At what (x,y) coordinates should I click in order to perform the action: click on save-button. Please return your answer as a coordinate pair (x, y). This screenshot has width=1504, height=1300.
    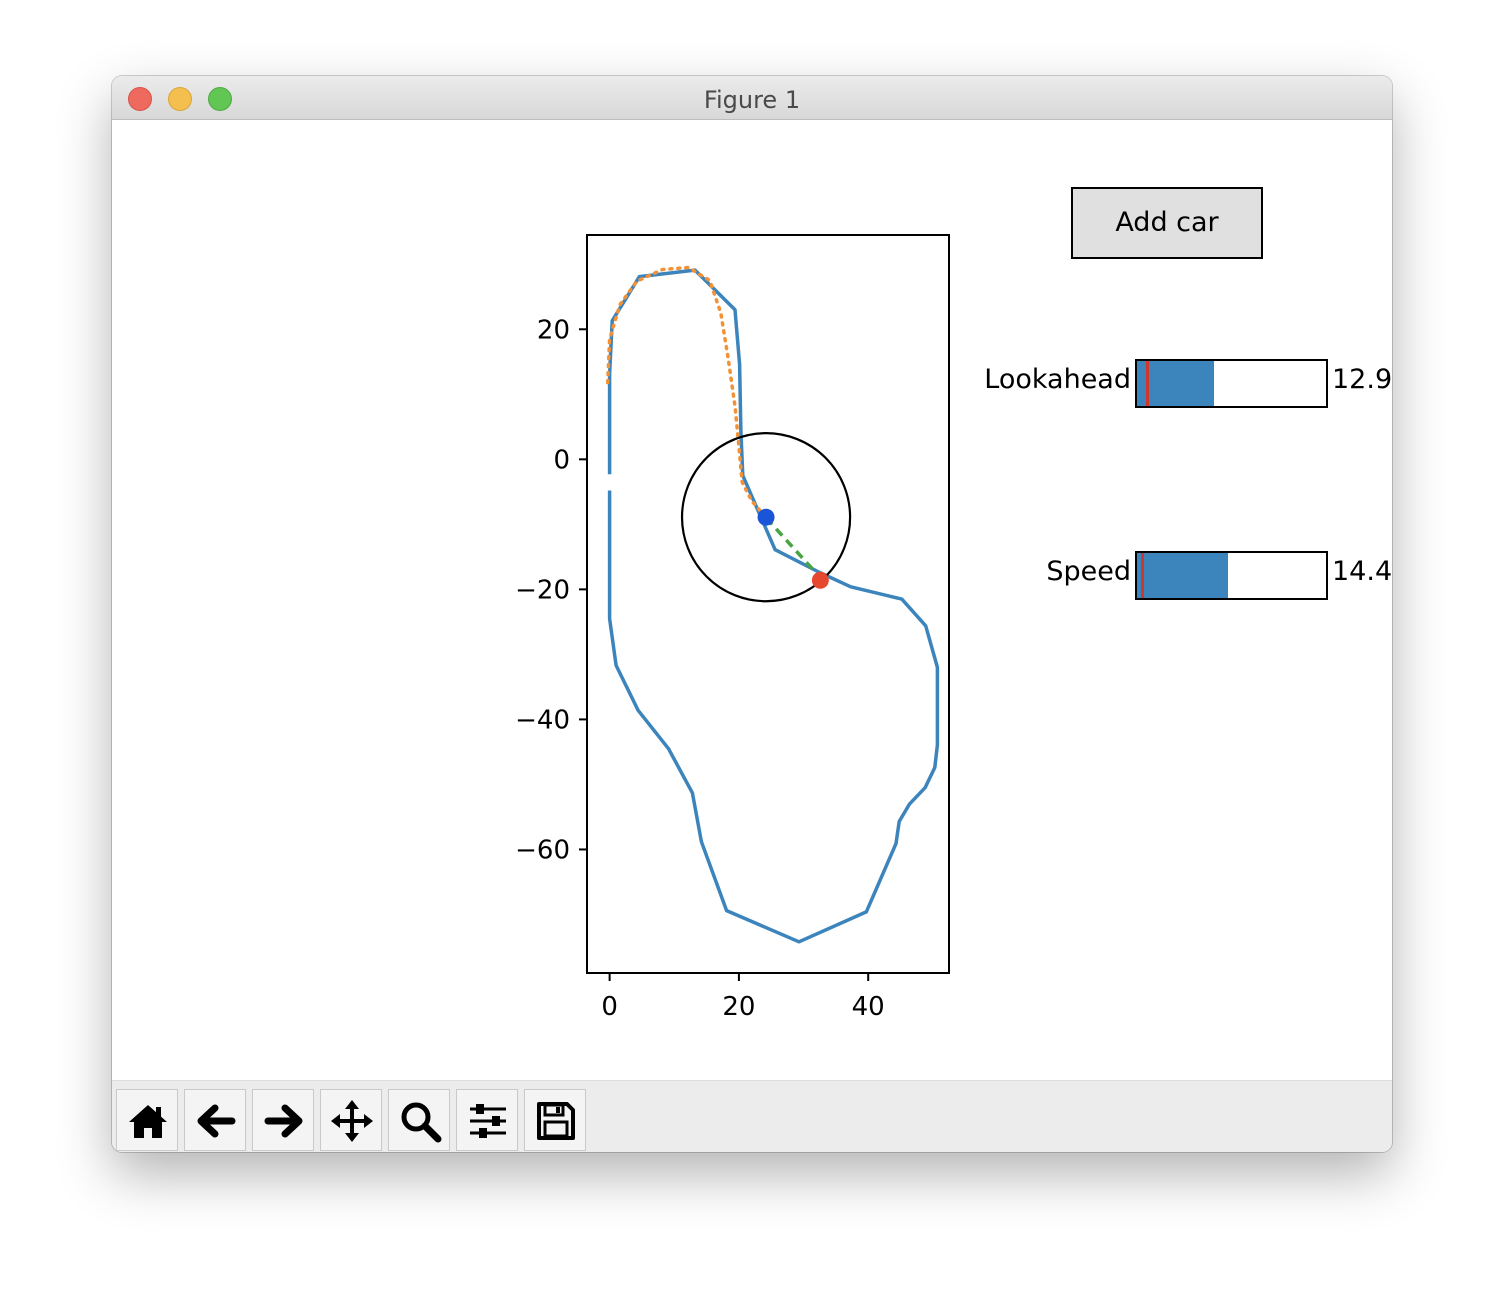
    Looking at the image, I should click on (555, 1120).